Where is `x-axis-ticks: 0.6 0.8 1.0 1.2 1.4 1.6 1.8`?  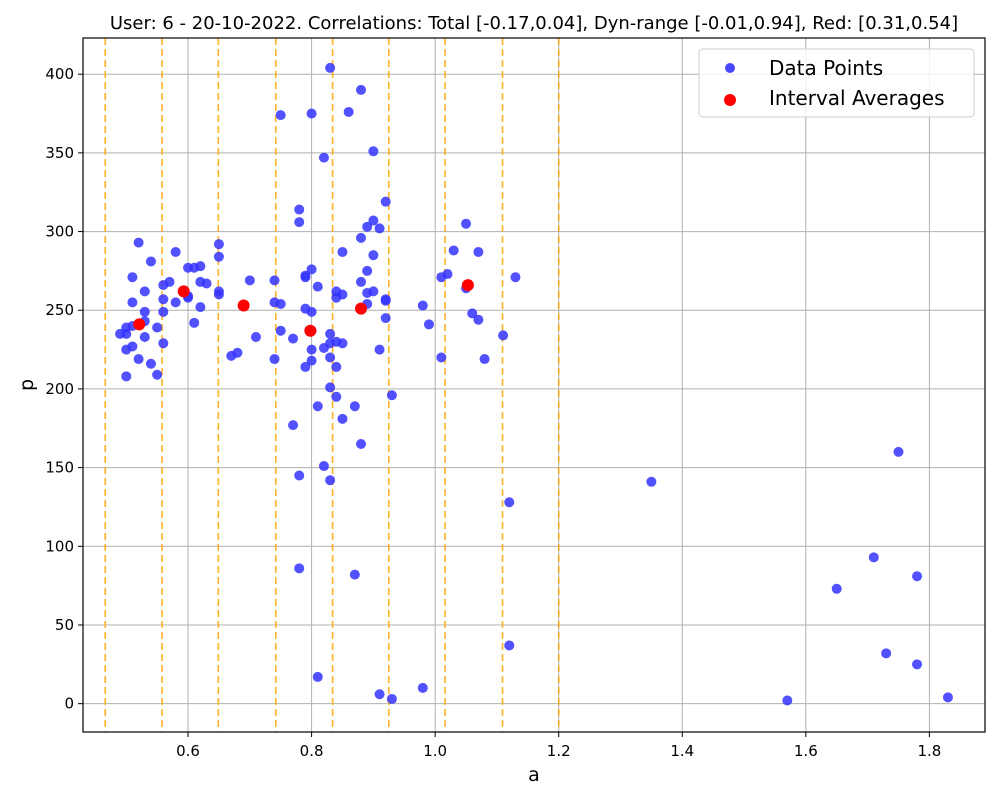
x-axis-ticks: 0.6 0.8 1.0 1.2 1.4 1.6 1.8 is located at coordinates (558, 746).